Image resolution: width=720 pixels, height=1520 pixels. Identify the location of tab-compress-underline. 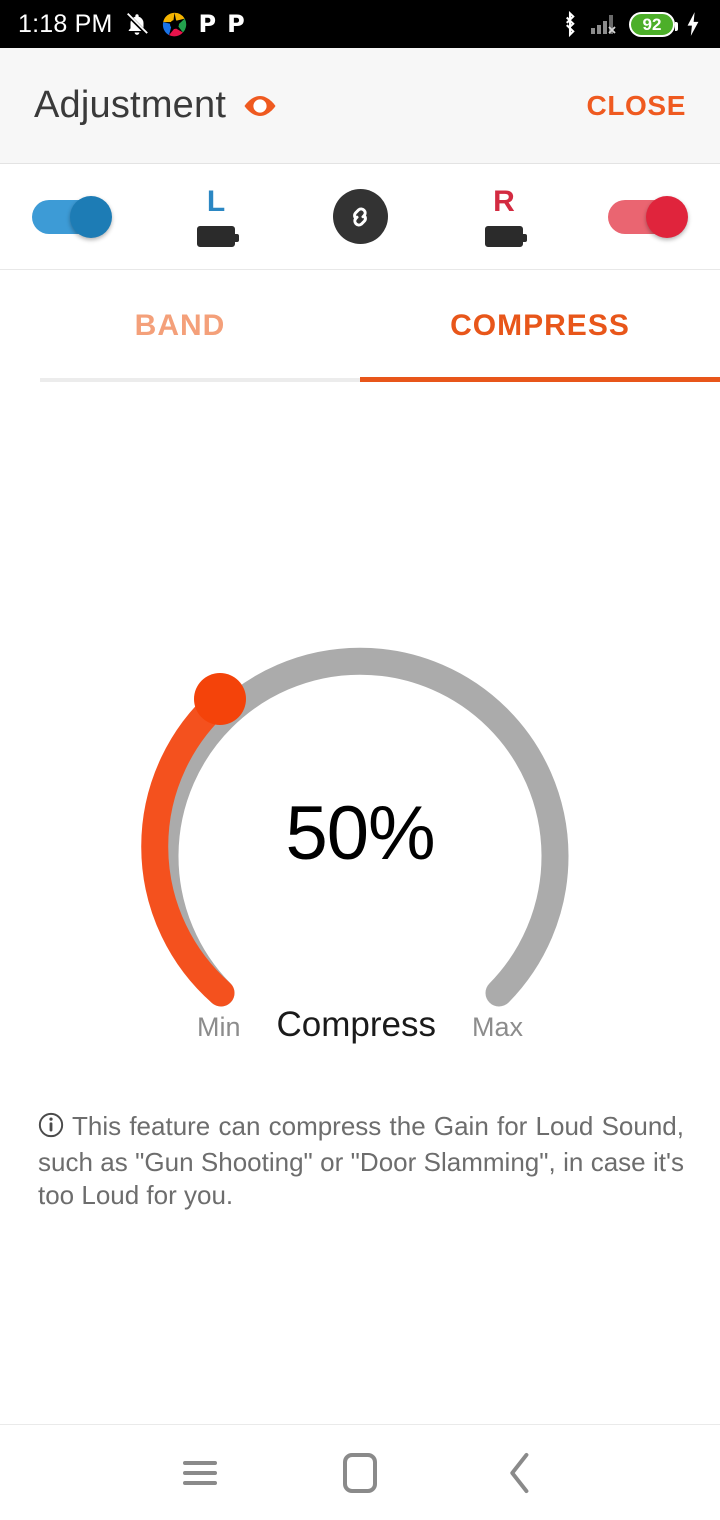
(540, 379).